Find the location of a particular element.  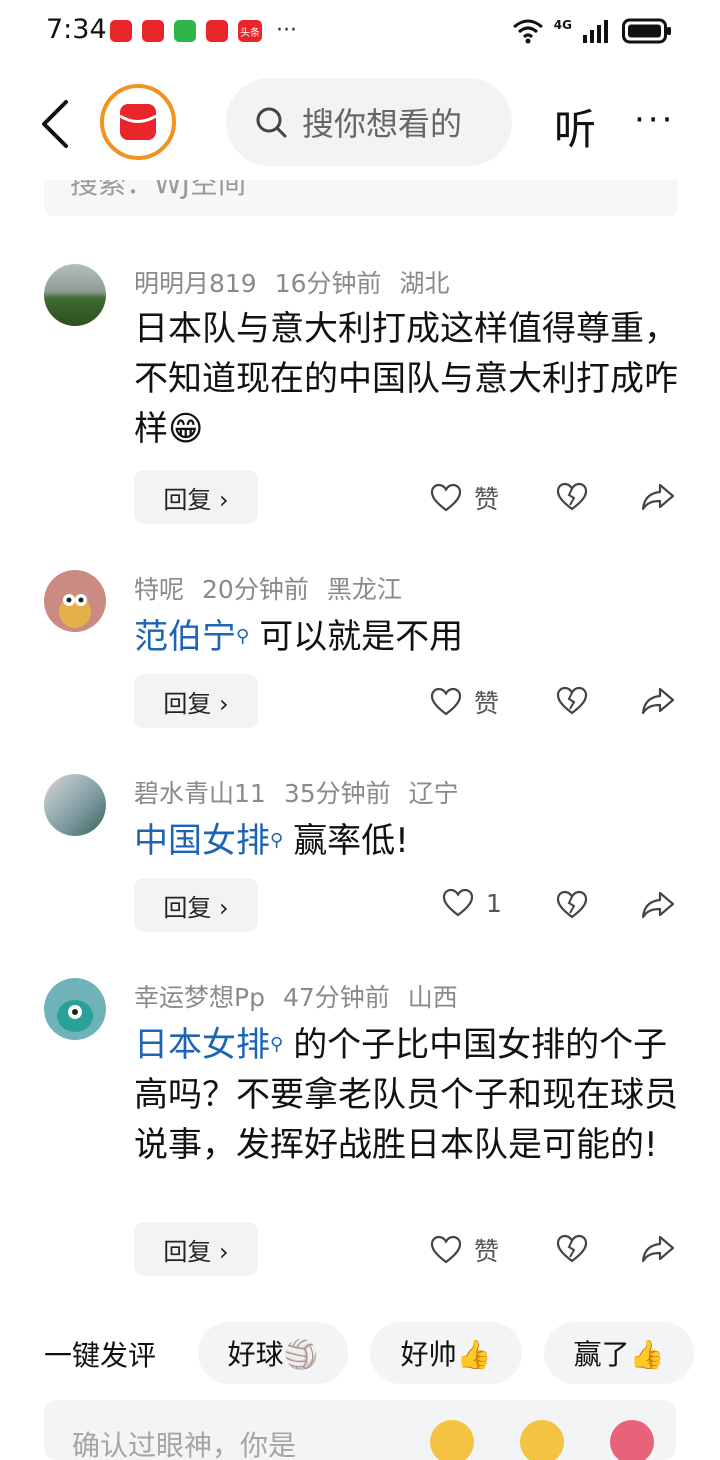

comment-text: 中国女排⚲ 赢率低! is located at coordinates (407, 841).